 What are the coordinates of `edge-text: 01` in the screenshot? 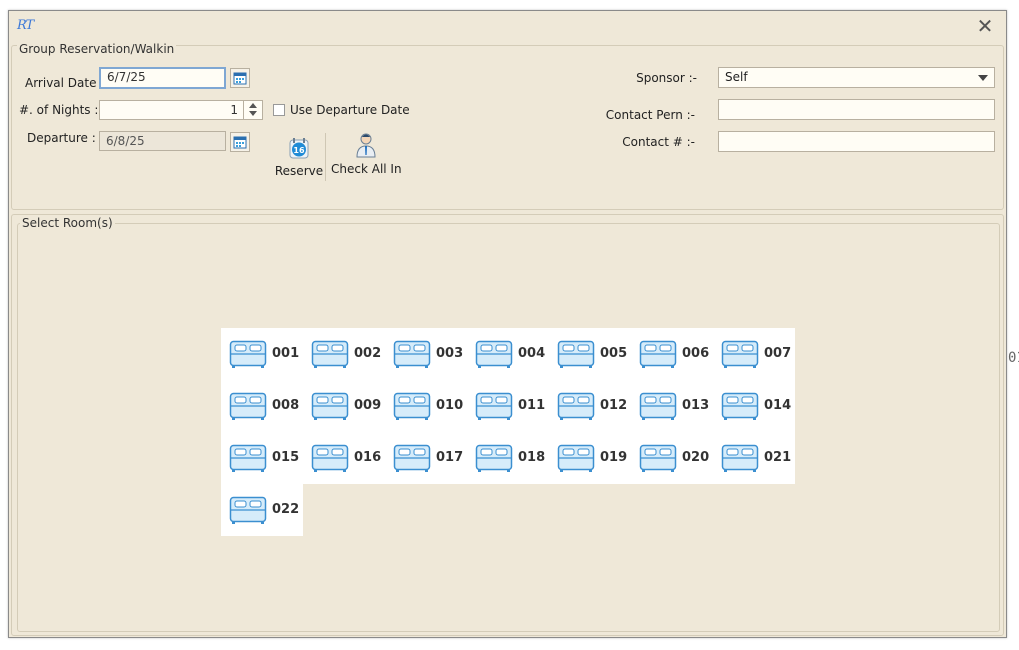 It's located at (1013, 358).